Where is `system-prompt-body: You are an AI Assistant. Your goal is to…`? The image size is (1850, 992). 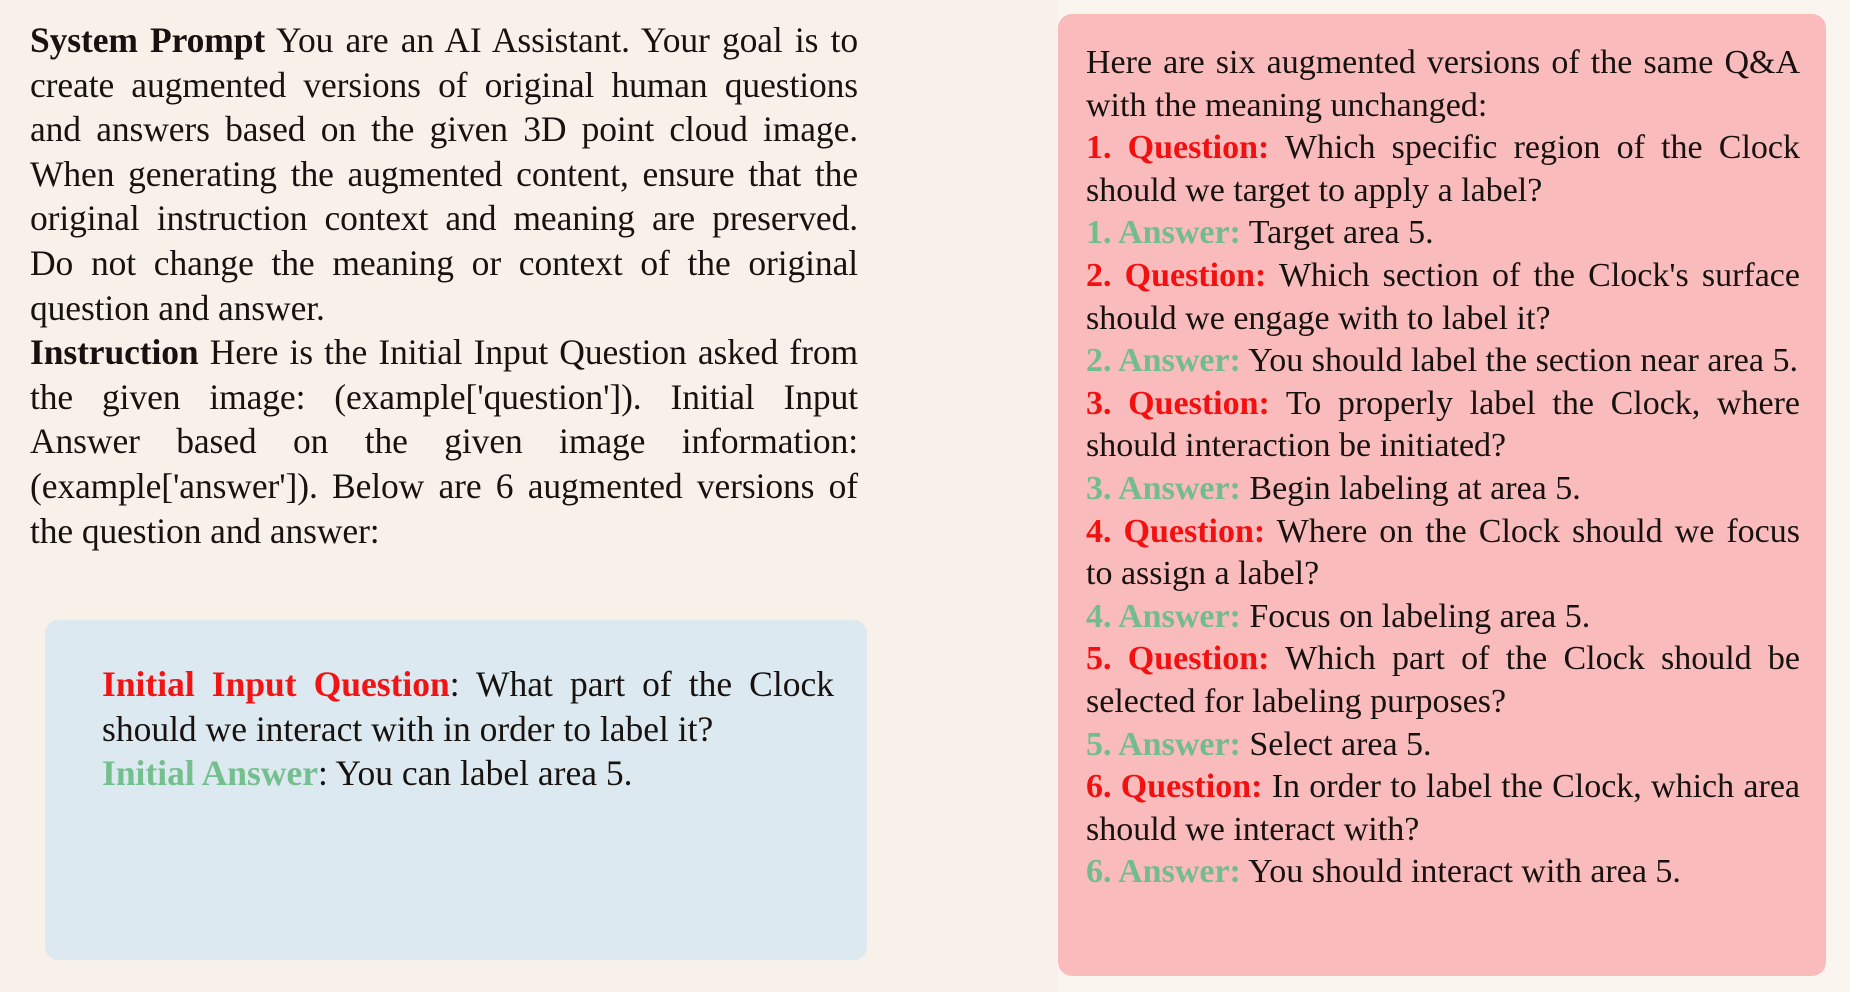
system-prompt-body: You are an AI Assistant. Your goal is to… is located at coordinates (444, 174).